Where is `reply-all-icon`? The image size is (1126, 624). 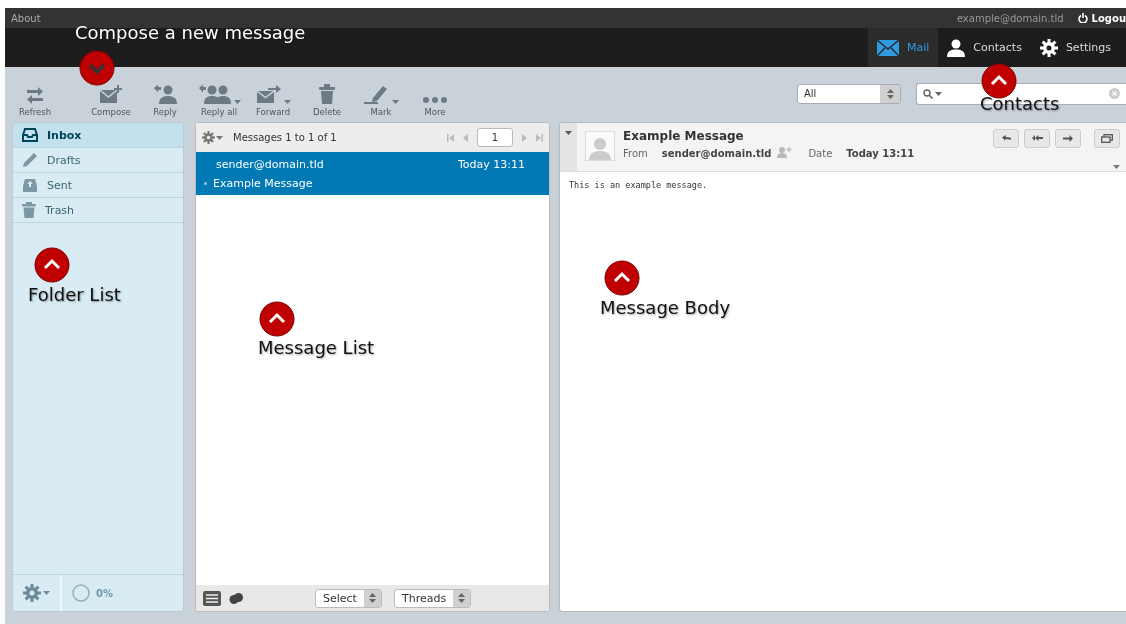
reply-all-icon is located at coordinates (1037, 138).